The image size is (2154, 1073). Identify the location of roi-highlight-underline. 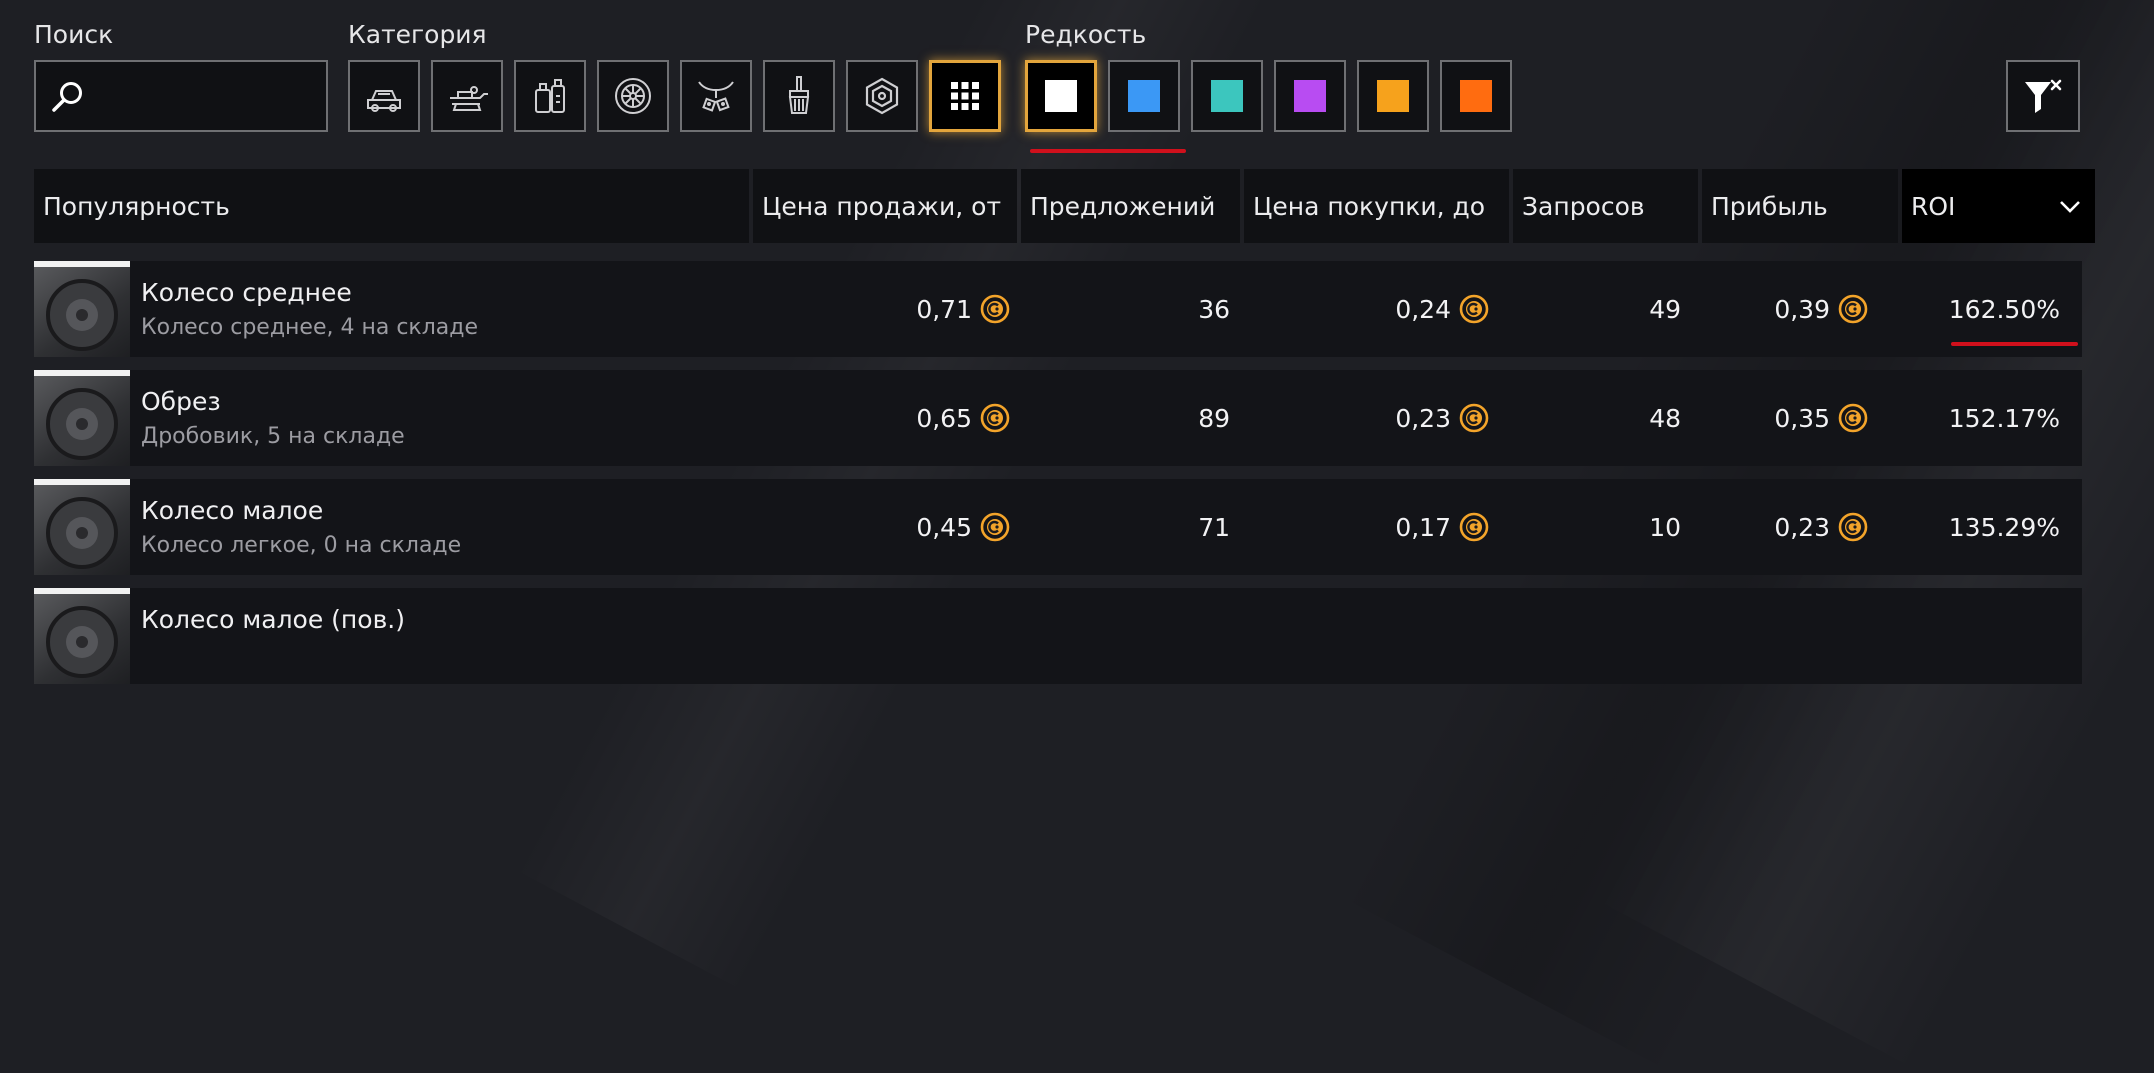
(2014, 344).